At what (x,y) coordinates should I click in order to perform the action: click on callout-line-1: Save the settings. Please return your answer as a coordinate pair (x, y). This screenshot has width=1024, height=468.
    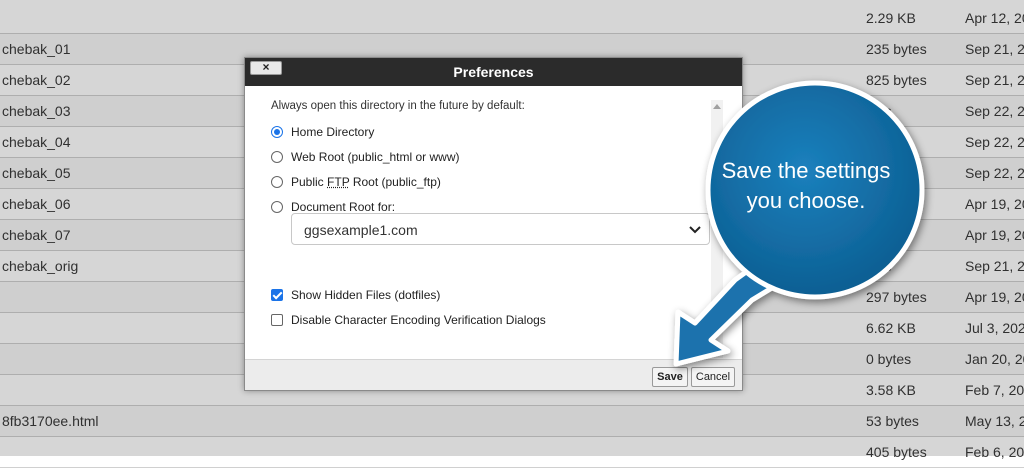
    Looking at the image, I should click on (806, 170).